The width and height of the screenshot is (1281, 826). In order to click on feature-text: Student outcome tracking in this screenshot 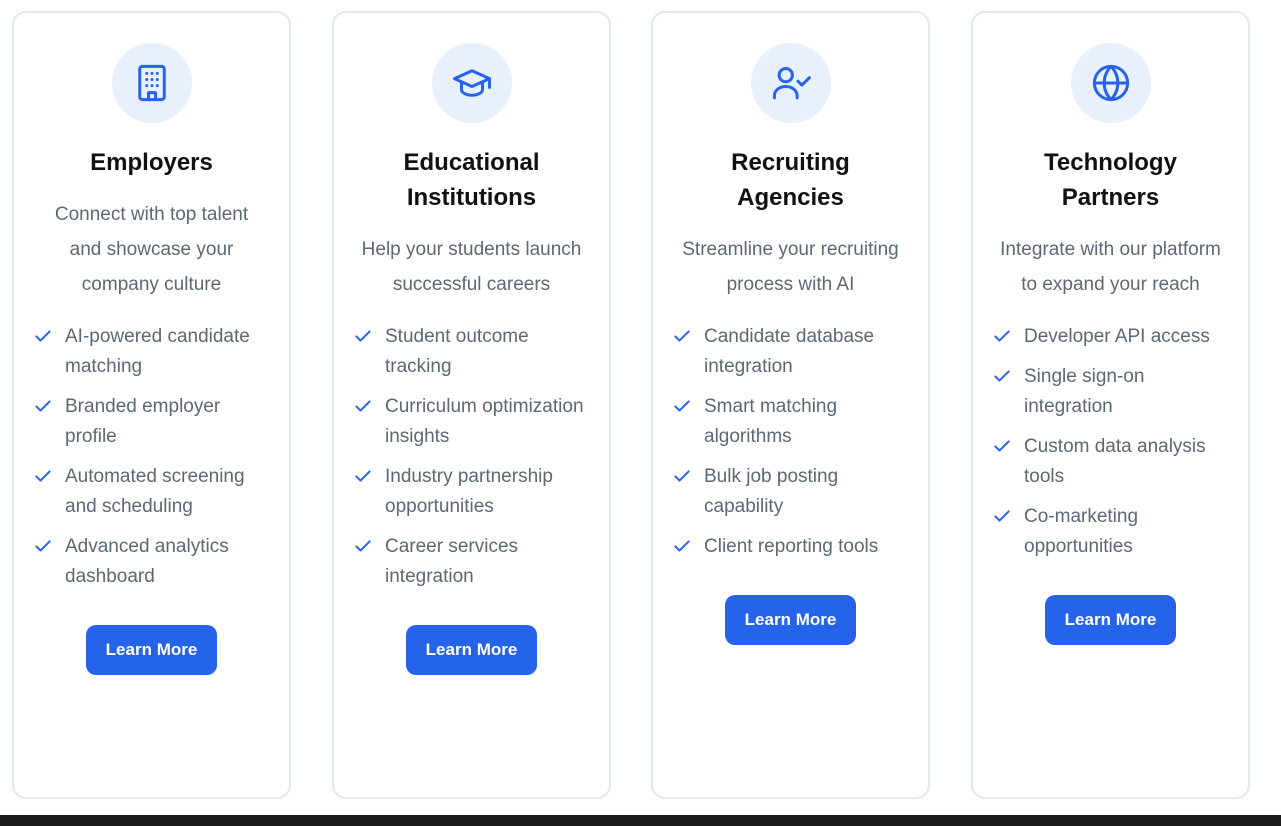, I will do `click(457, 351)`.